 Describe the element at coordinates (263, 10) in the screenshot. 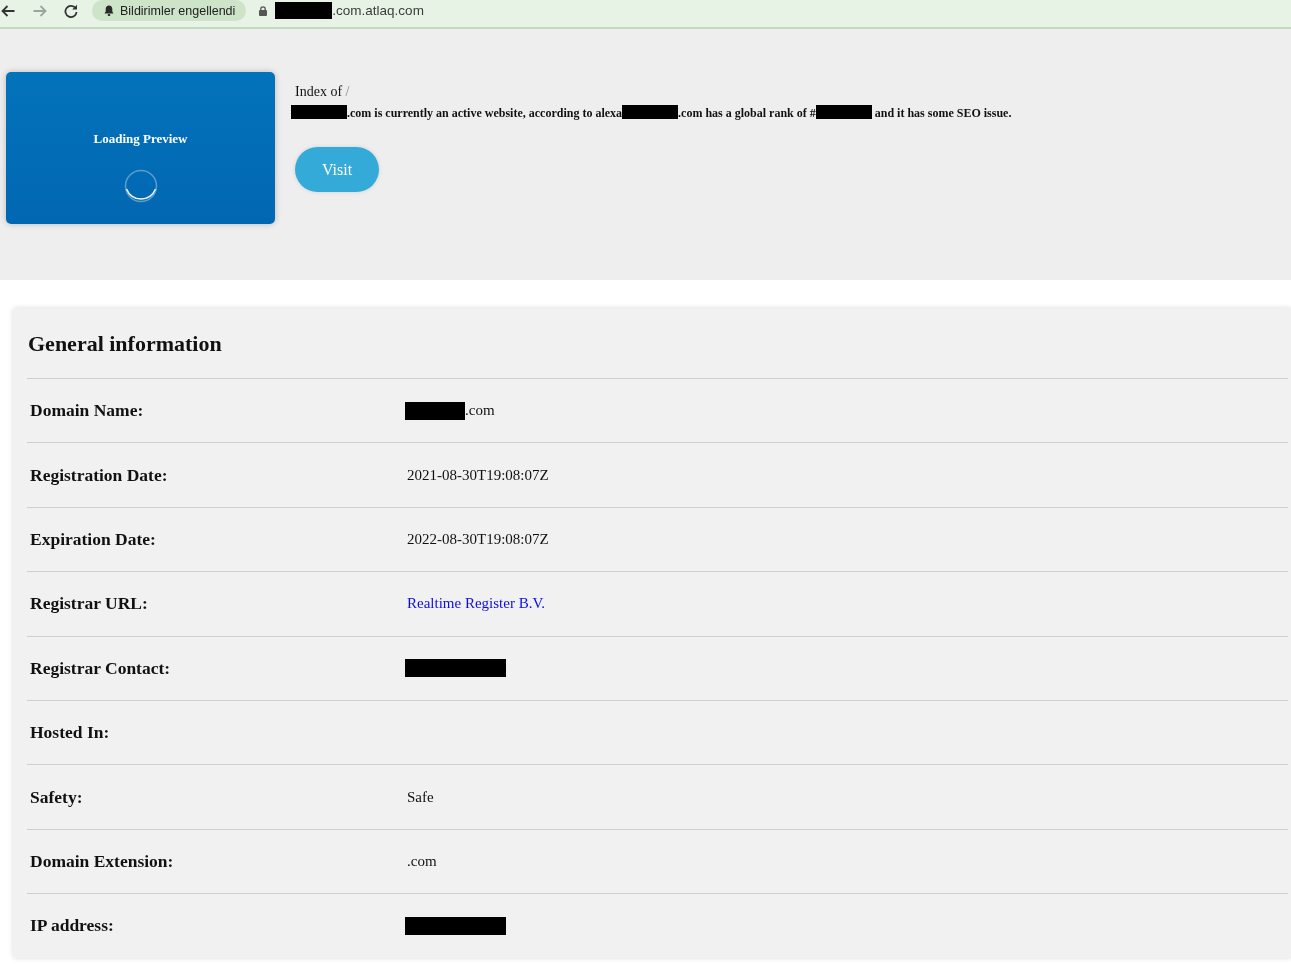

I see `lock-icon` at that location.